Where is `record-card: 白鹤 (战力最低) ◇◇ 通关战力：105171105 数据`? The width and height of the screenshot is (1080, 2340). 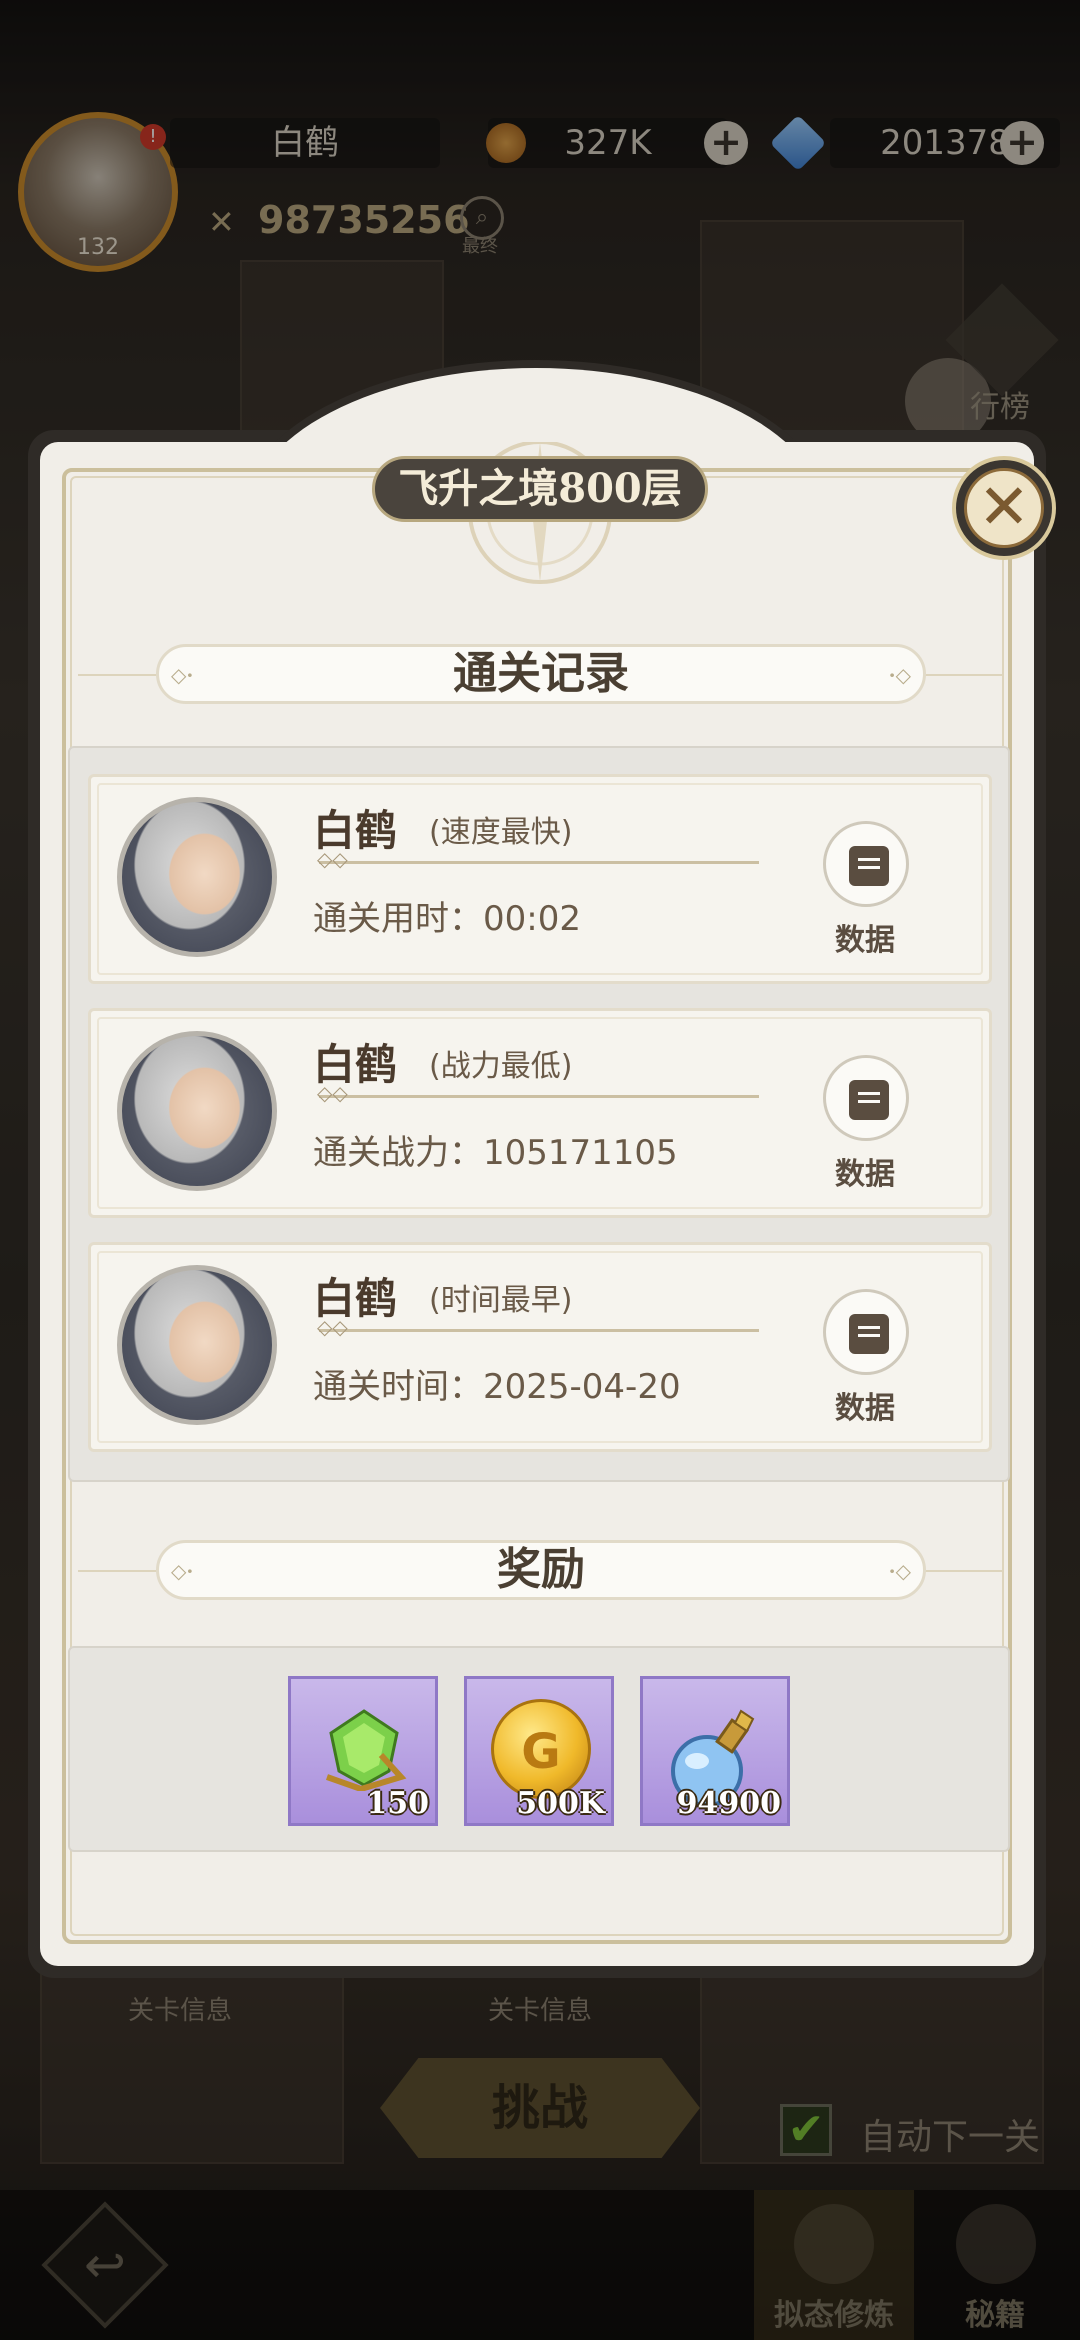 record-card: 白鹤 (战力最低) ◇◇ 通关战力：105171105 数据 is located at coordinates (540, 1113).